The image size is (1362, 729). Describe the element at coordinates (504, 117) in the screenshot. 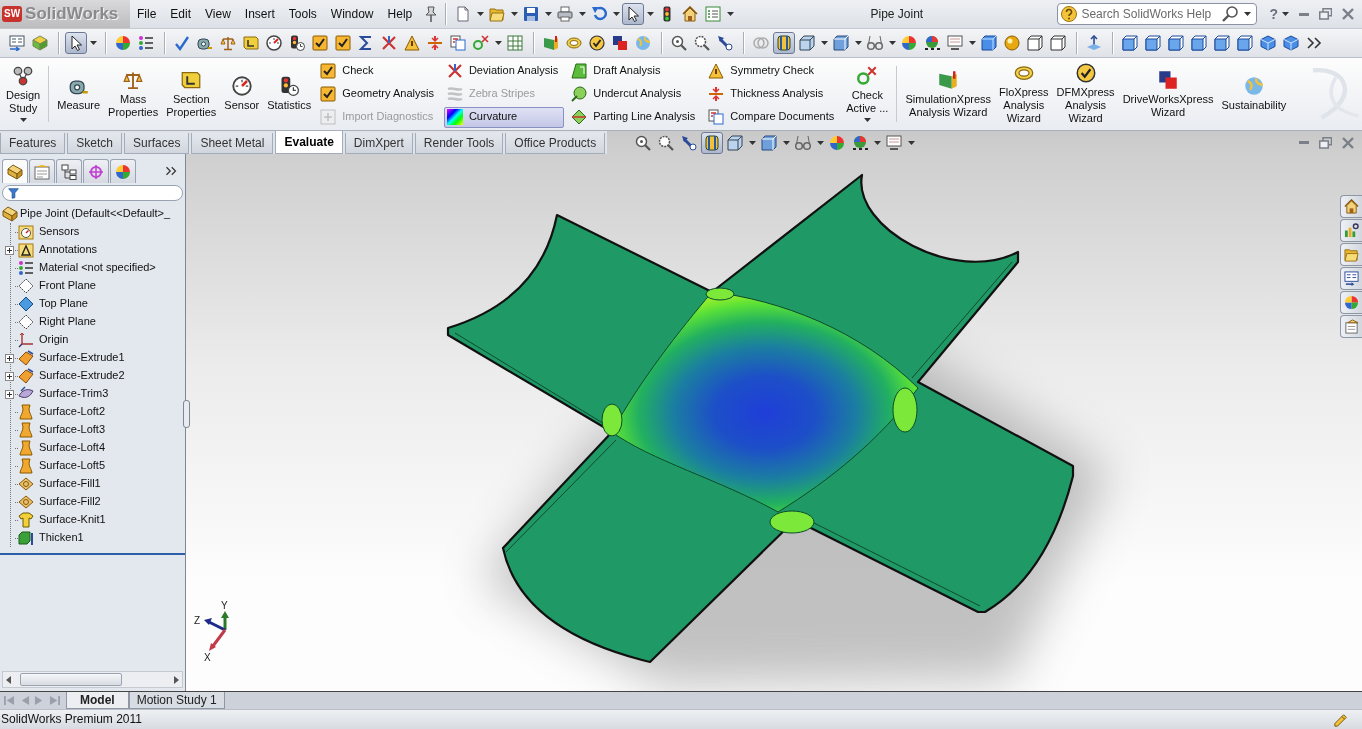

I see `ribbon-button: Curvature` at that location.